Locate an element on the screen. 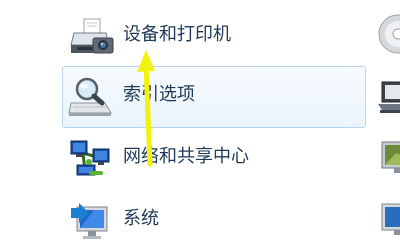 This screenshot has width=400, height=252. cp-item-label: 索引选项 is located at coordinates (159, 95).